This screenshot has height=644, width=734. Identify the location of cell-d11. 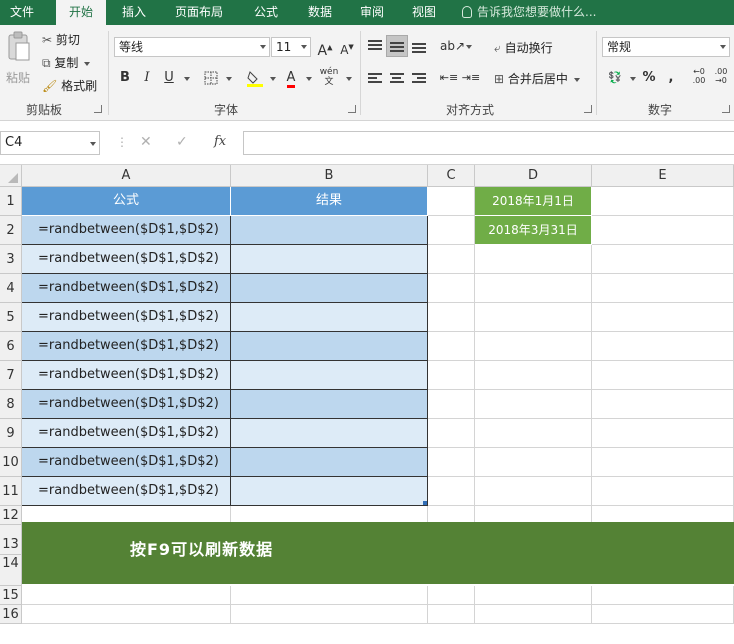
(533, 491).